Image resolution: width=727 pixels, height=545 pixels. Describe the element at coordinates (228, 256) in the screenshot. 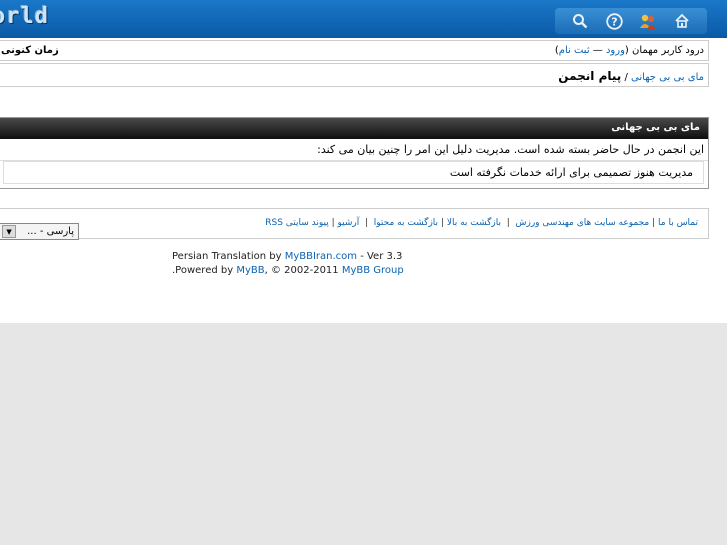

I see `translation-prefix: Persian Translation by` at that location.